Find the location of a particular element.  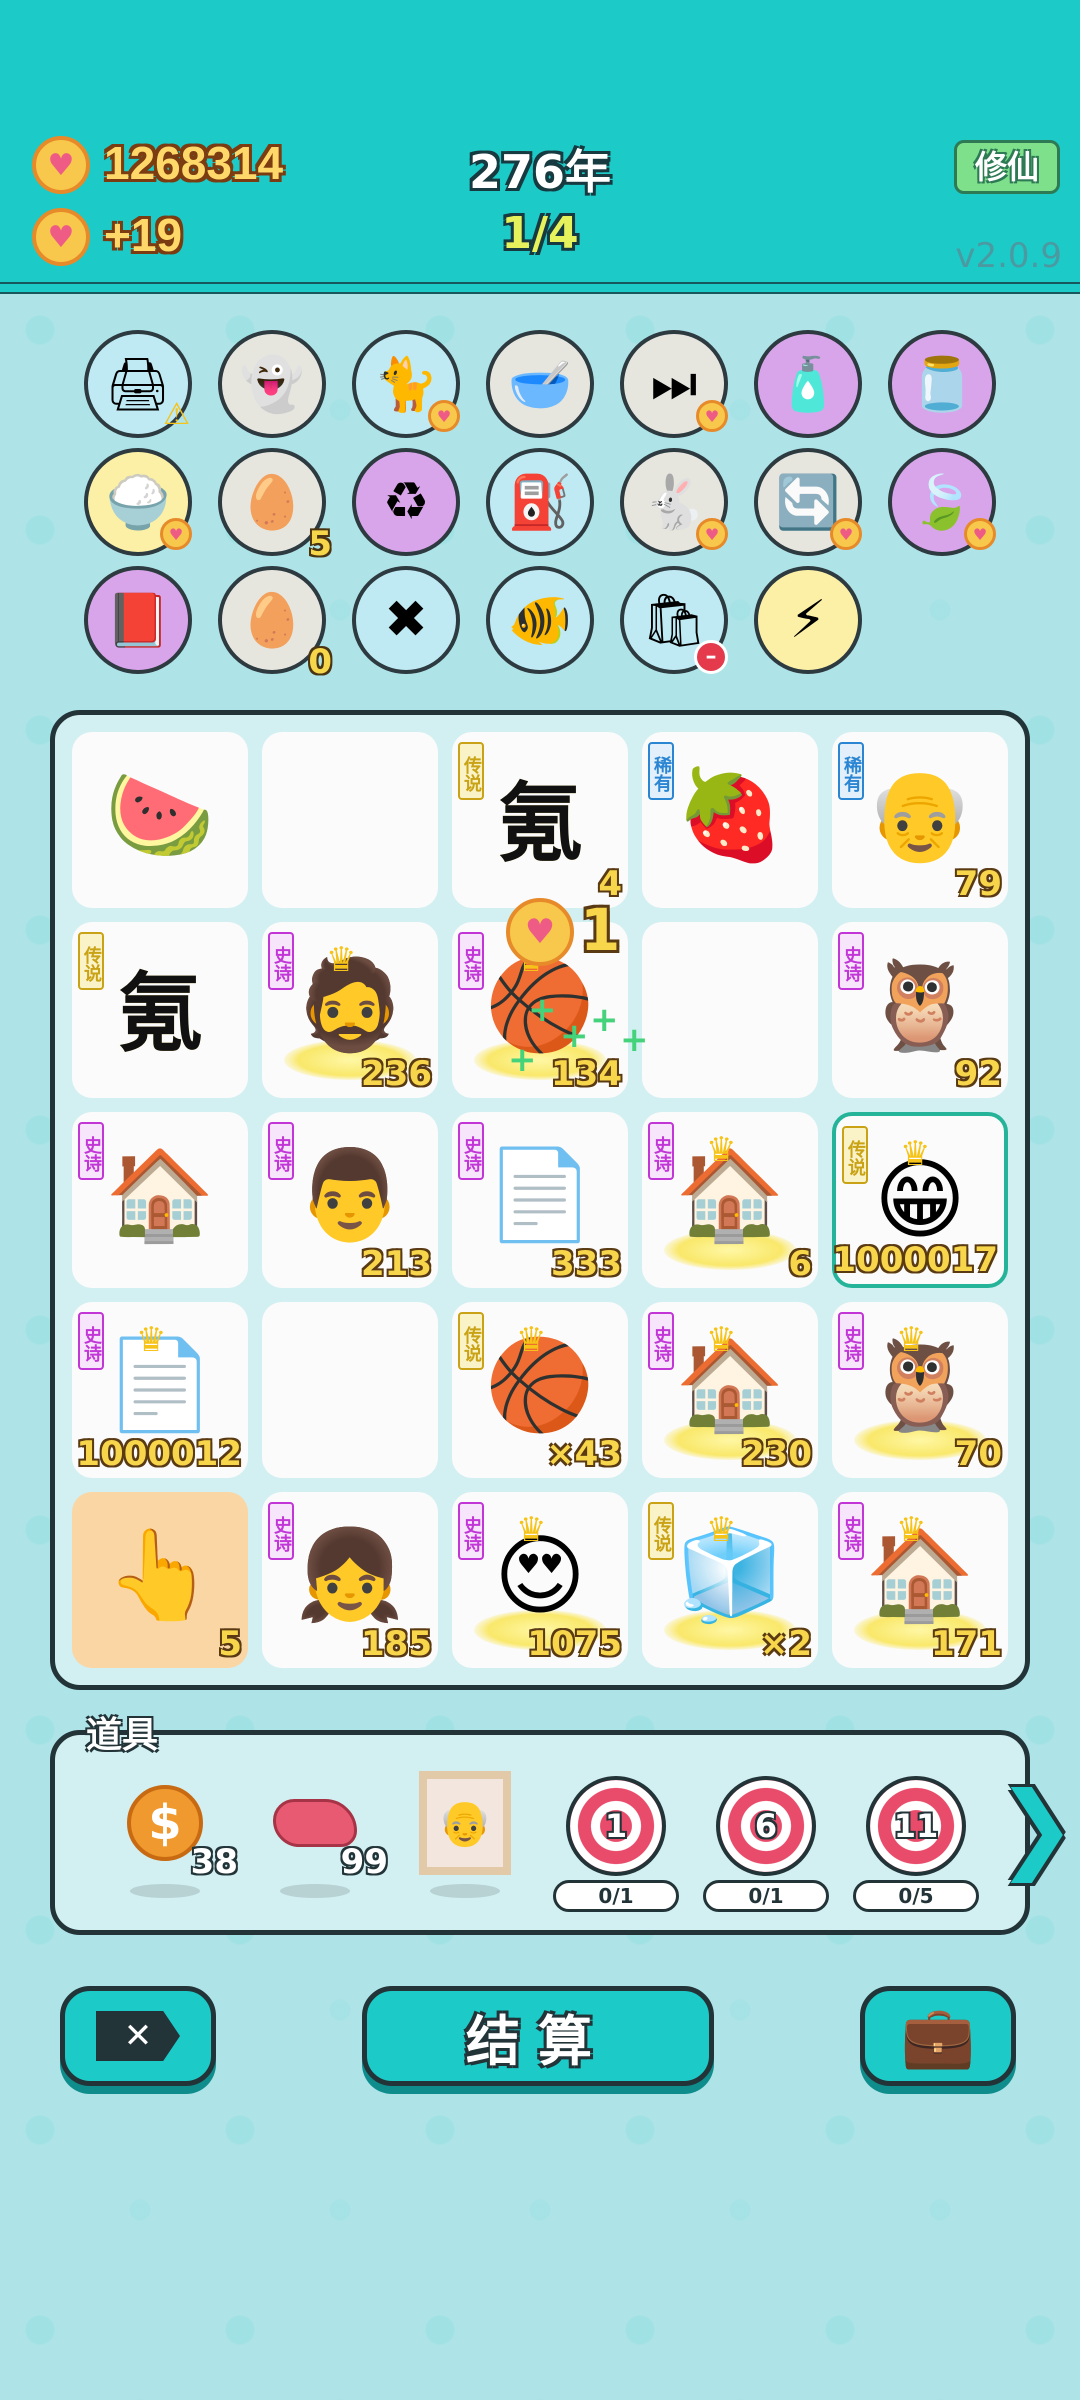

lightning-glyph: ⚡ is located at coordinates (808, 620).